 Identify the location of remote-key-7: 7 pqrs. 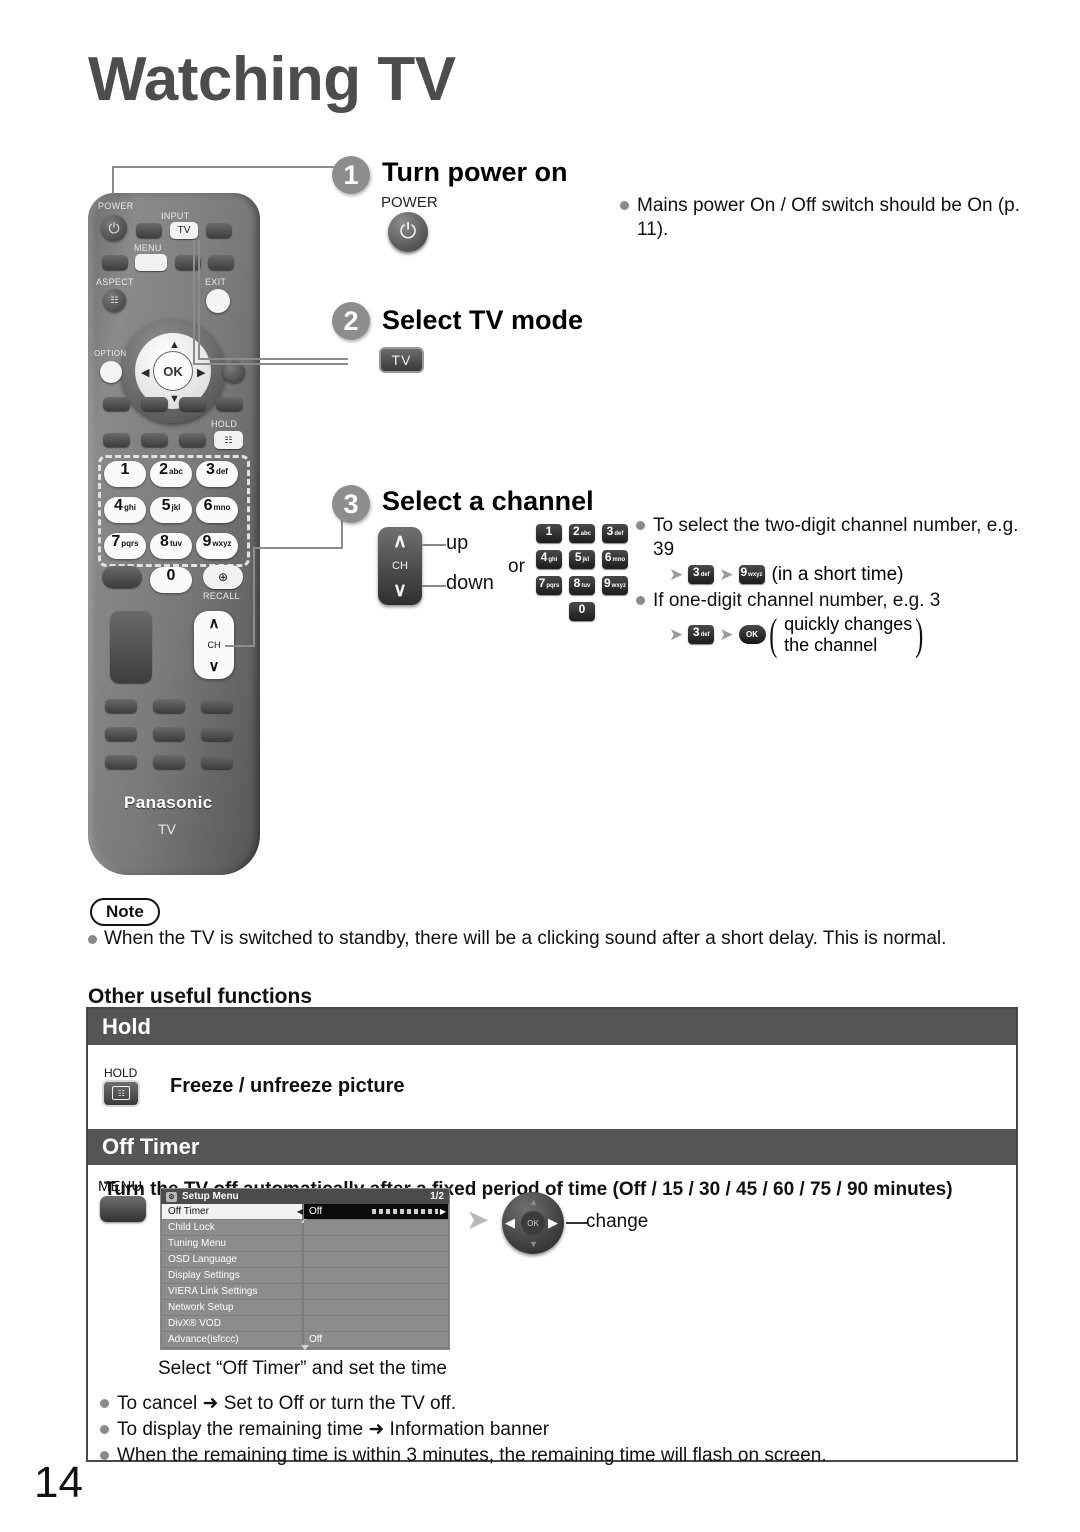
(125, 546).